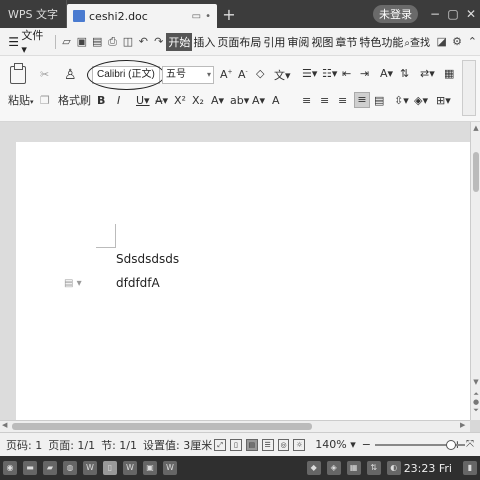  What do you see at coordinates (366, 444) in the screenshot?
I see `zoom-out-button: −` at bounding box center [366, 444].